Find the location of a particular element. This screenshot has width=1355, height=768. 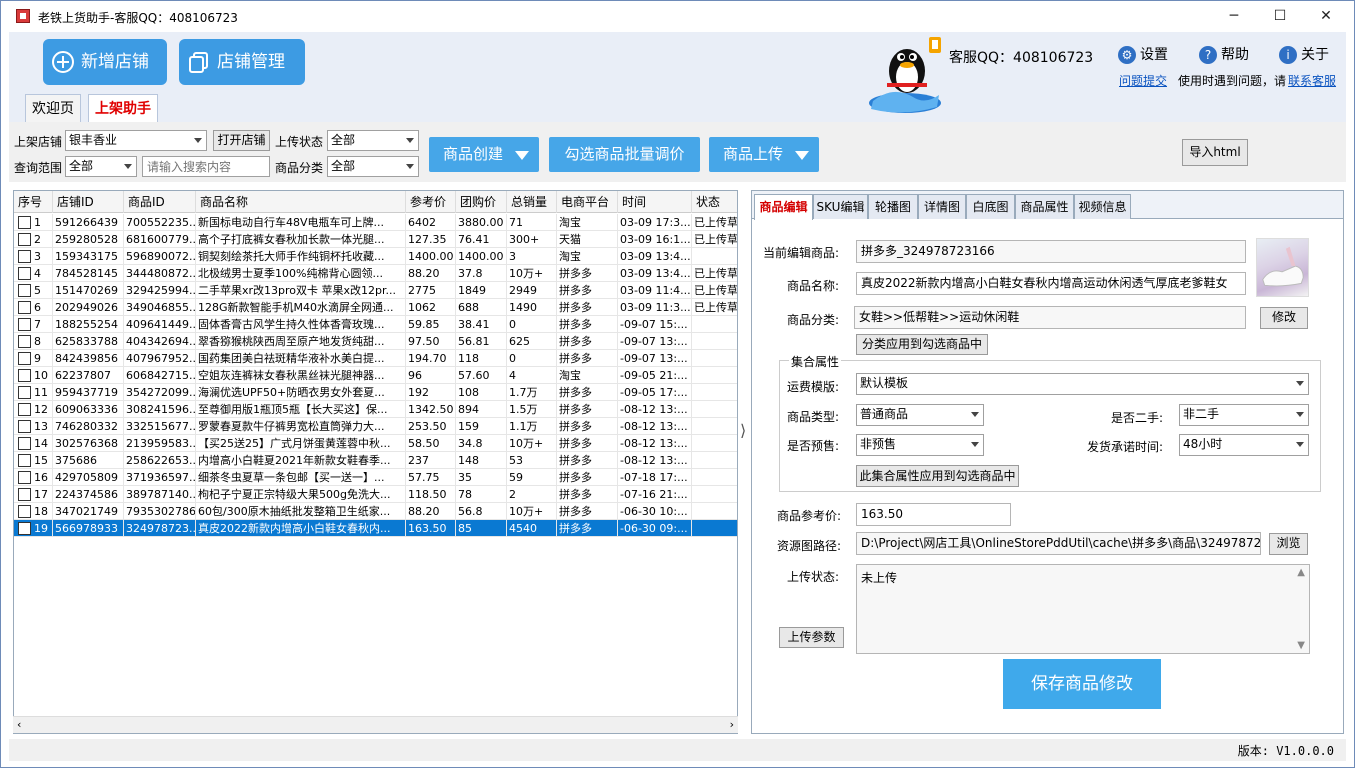

col-header: 总销量 is located at coordinates (532, 202).